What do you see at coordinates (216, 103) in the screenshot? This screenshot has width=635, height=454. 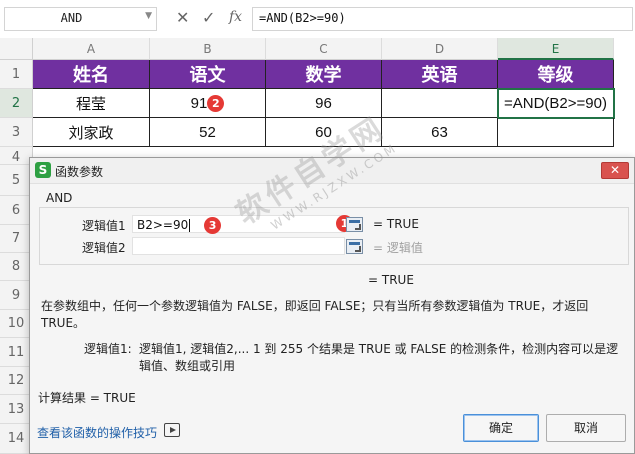 I see `step-badge-2: 2` at bounding box center [216, 103].